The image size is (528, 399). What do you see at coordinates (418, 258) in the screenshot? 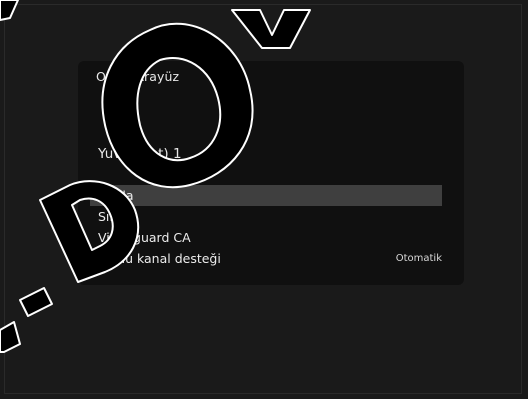
I see `menu-item-value: Otomatik` at bounding box center [418, 258].